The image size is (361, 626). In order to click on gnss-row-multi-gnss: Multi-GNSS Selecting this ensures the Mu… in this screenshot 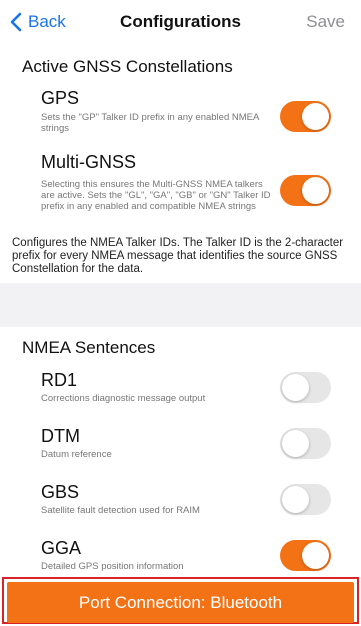, I will do `click(180, 190)`.